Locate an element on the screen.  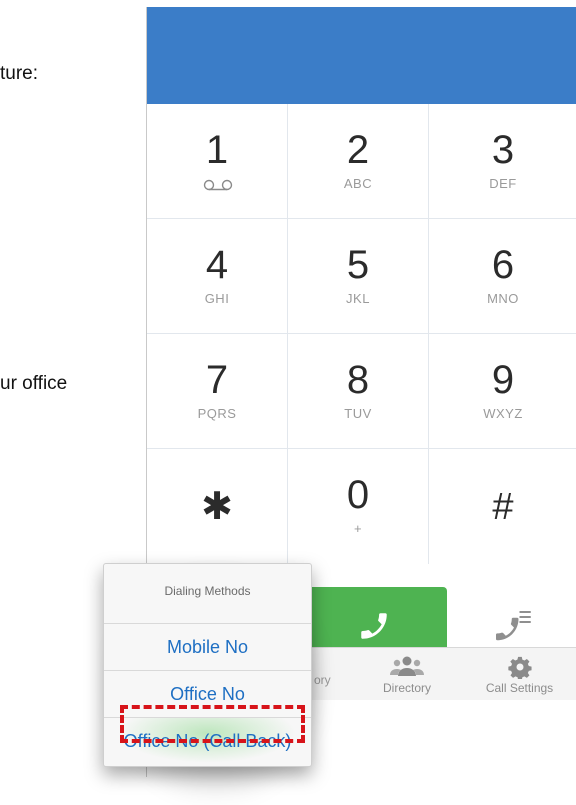
key-digit: 8 is located at coordinates (358, 380).